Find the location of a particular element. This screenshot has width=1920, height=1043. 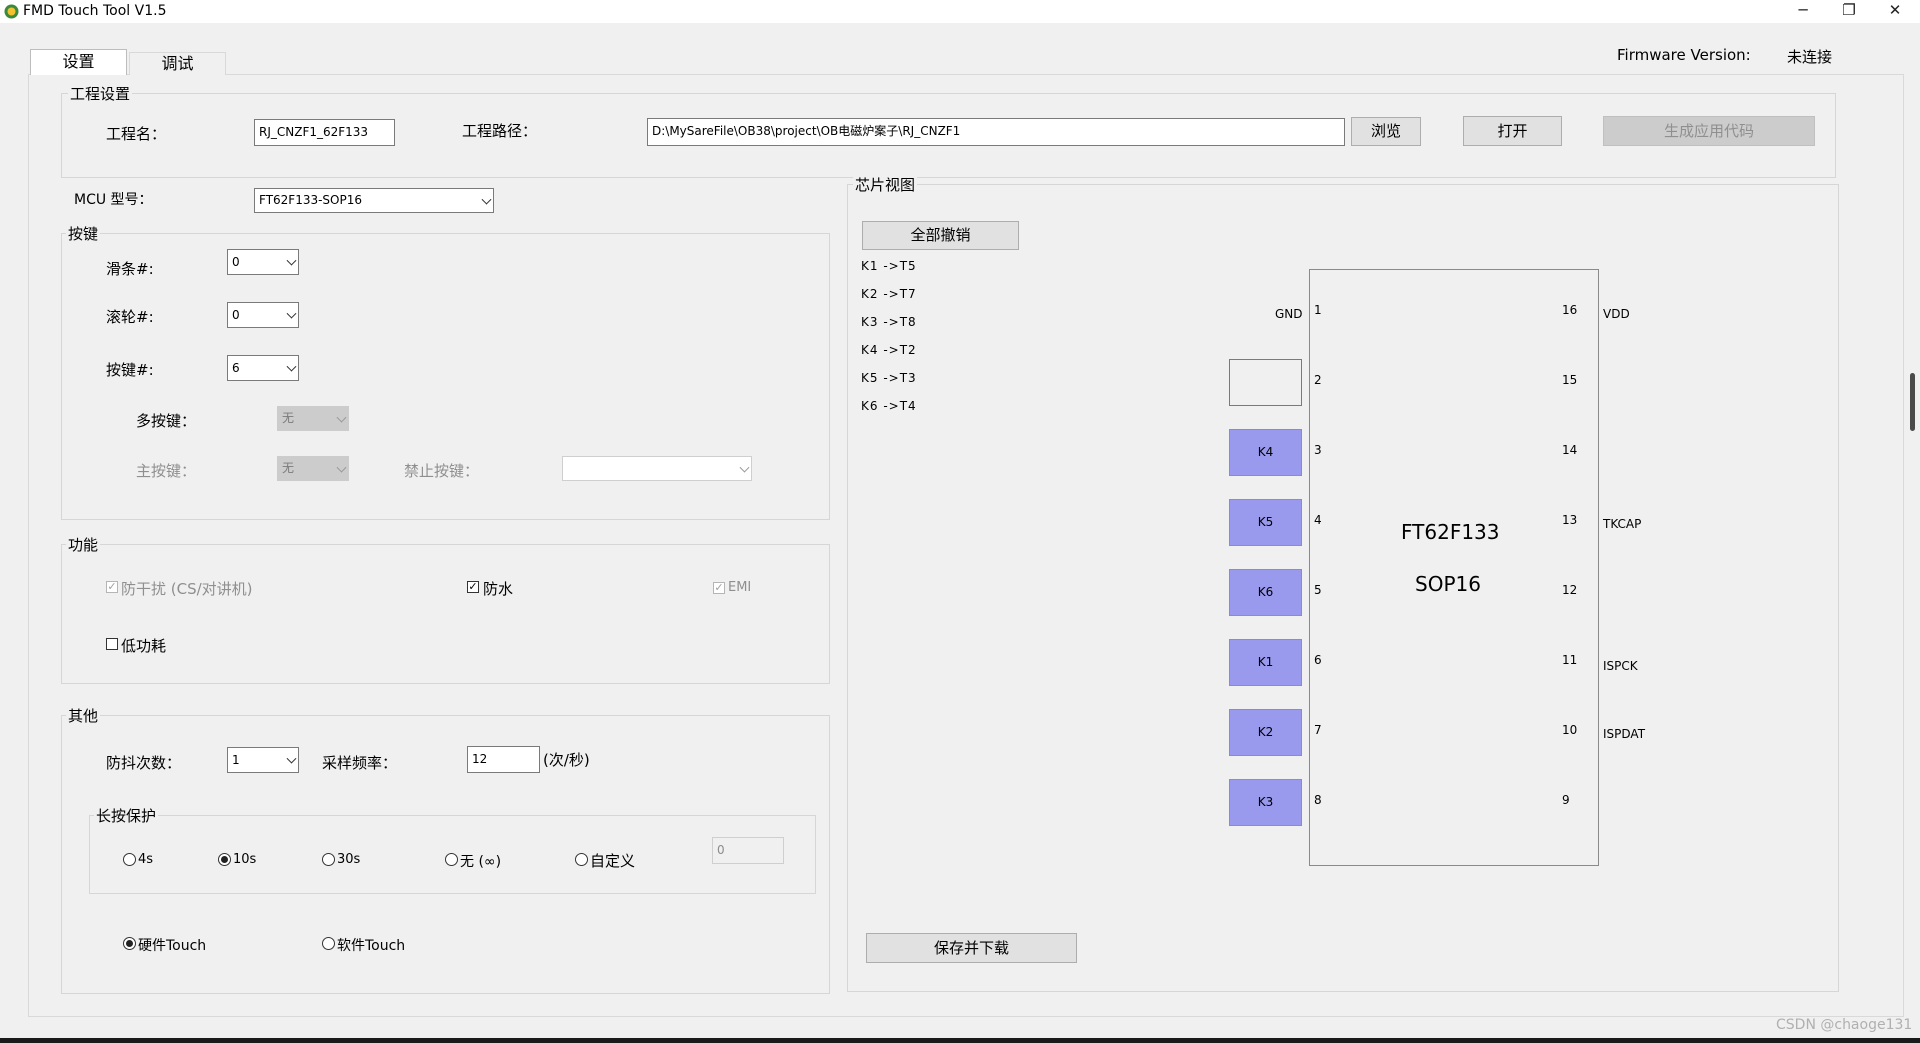

long-press-none-radio is located at coordinates (451, 859).